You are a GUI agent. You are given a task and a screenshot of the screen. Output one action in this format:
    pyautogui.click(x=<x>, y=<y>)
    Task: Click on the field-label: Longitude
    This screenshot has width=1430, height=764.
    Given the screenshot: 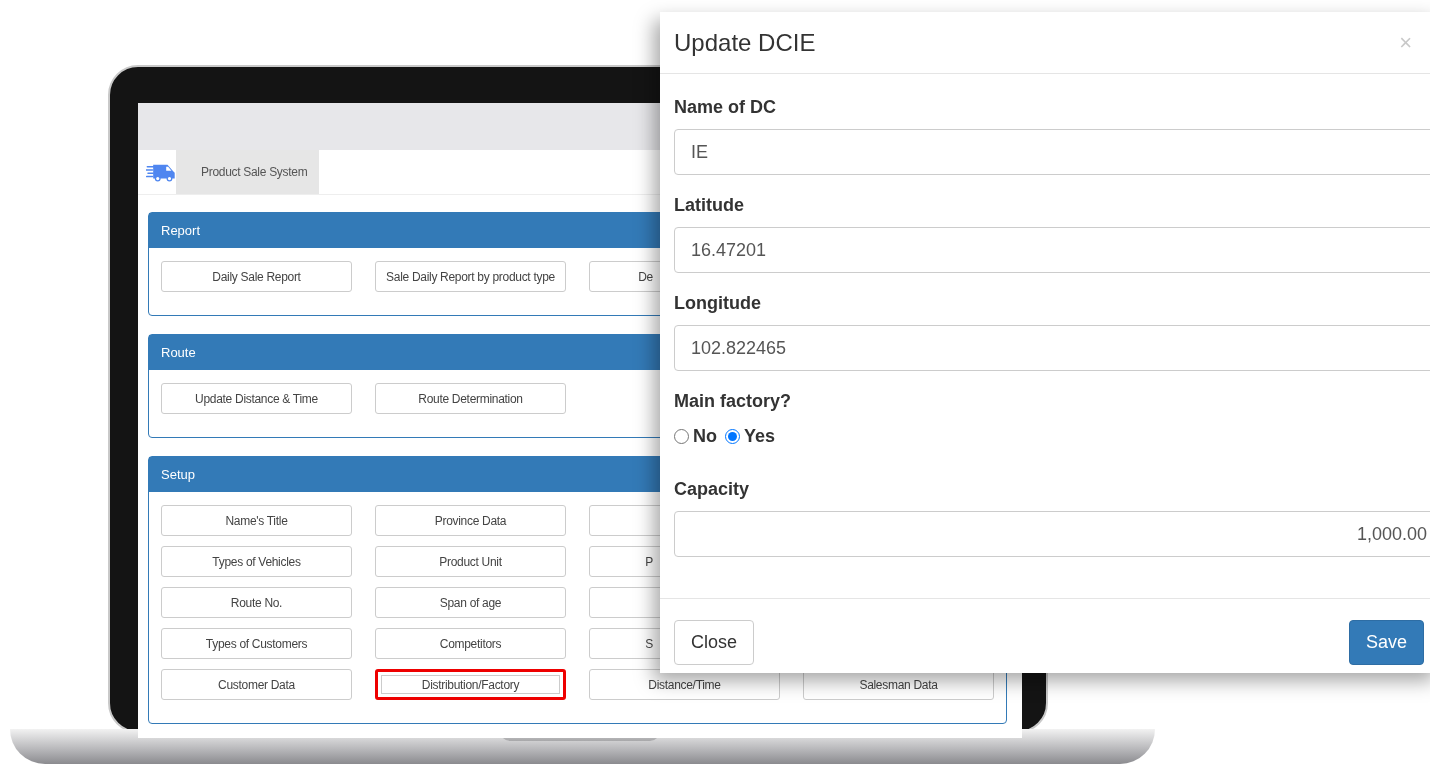 What is the action you would take?
    pyautogui.click(x=718, y=303)
    